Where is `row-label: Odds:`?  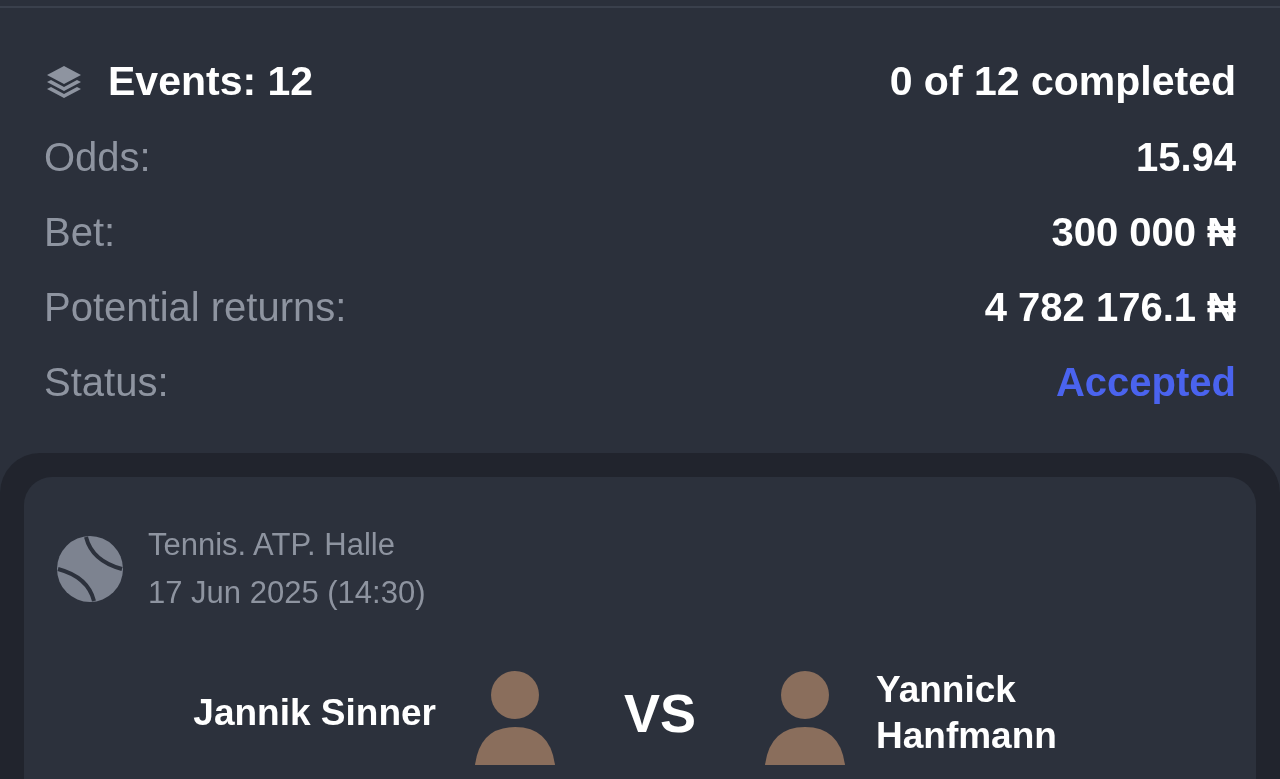 row-label: Odds: is located at coordinates (97, 157).